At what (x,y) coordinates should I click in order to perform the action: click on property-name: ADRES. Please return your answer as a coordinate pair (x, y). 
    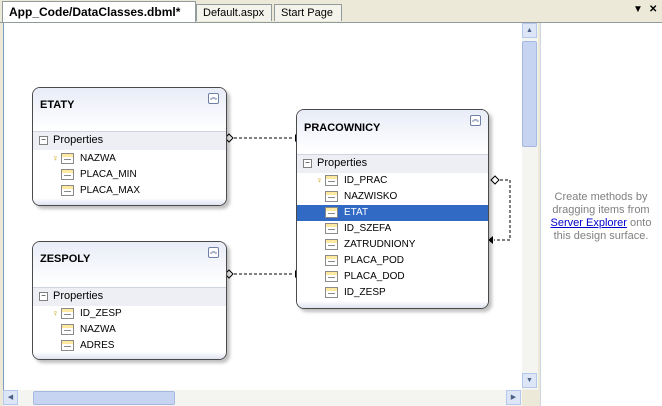
    Looking at the image, I should click on (97, 345).